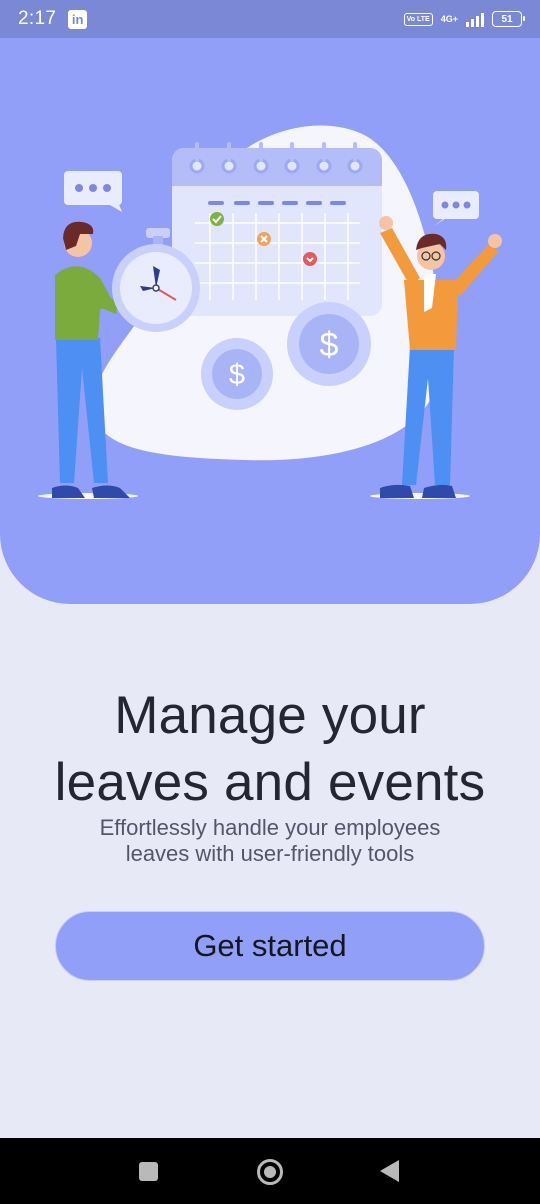 The width and height of the screenshot is (540, 1204). What do you see at coordinates (148, 1171) in the screenshot?
I see `recent-apps-icon` at bounding box center [148, 1171].